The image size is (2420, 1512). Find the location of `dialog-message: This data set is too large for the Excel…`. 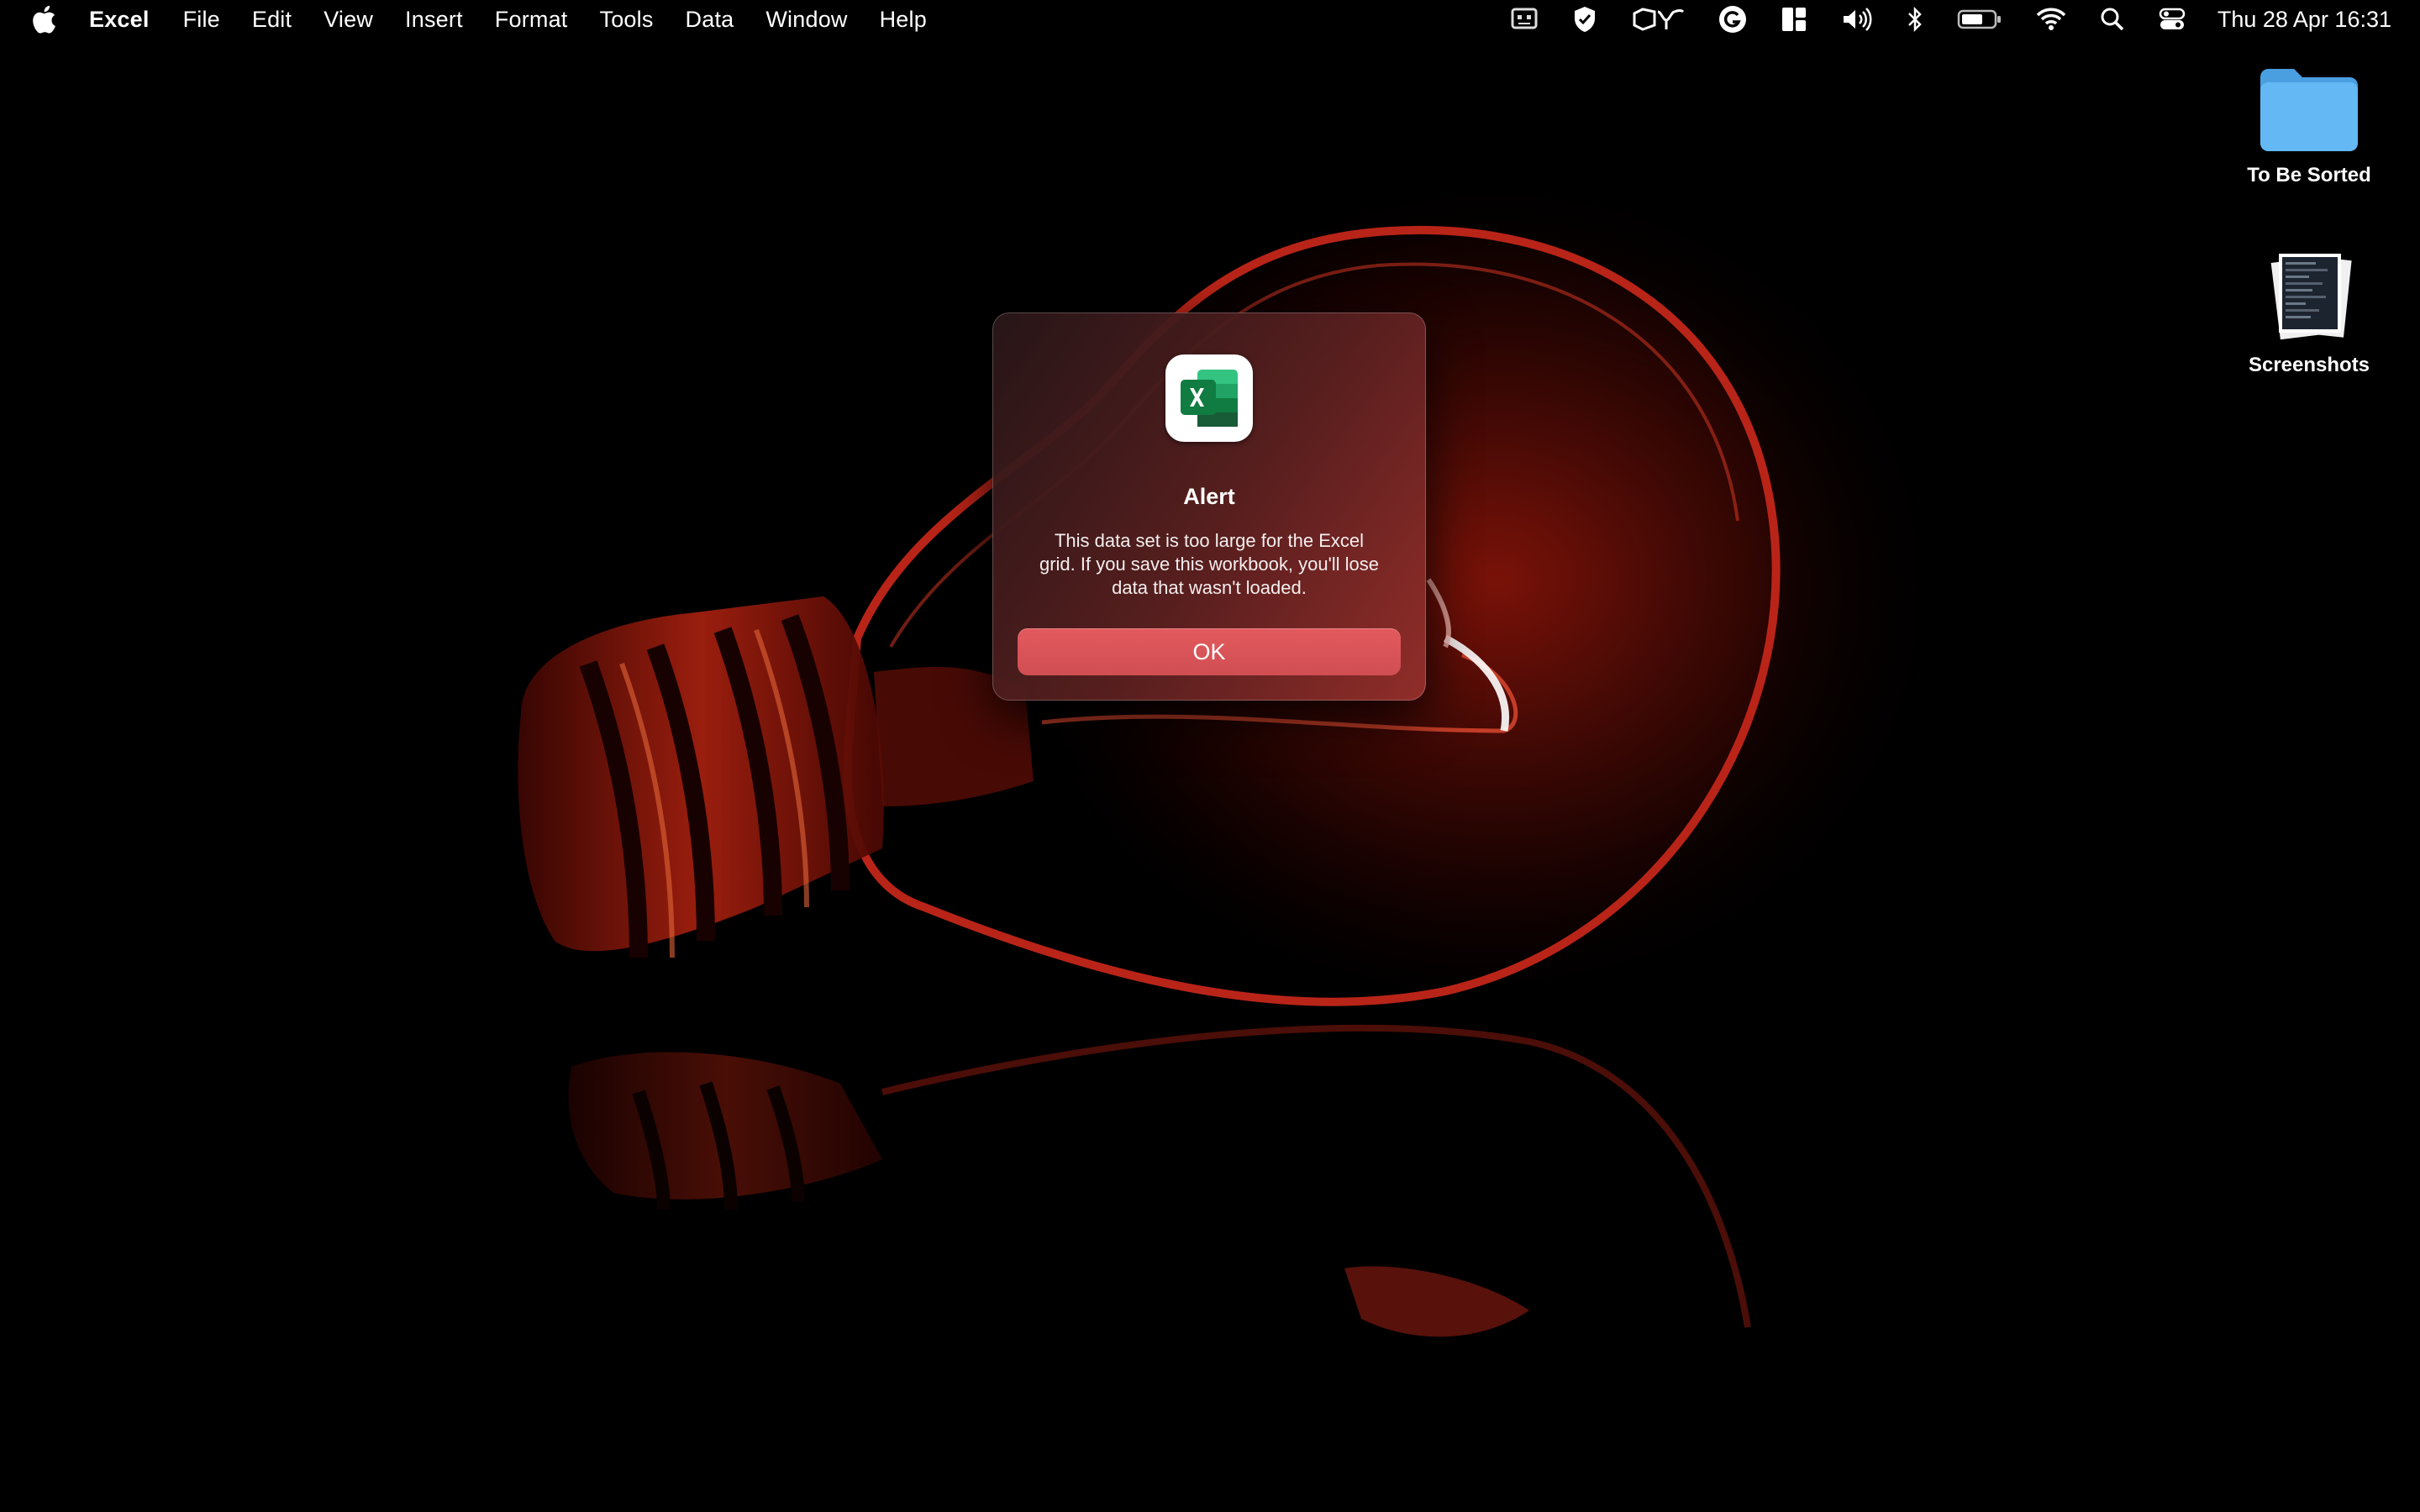

dialog-message: This data set is too large for the Excel… is located at coordinates (1209, 564).